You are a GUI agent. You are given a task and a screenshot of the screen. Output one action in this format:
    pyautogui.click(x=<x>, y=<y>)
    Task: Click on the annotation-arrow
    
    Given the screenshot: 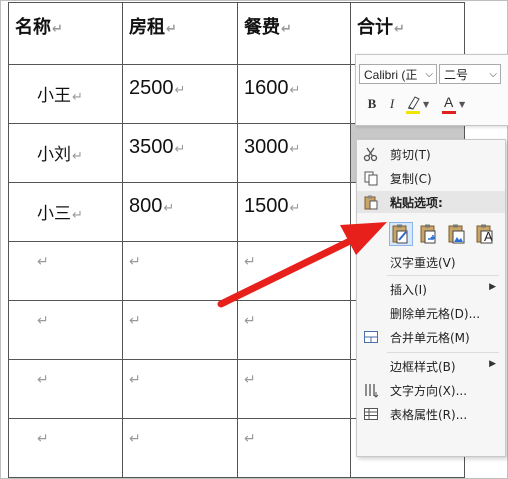 What is the action you would take?
    pyautogui.click(x=302, y=265)
    